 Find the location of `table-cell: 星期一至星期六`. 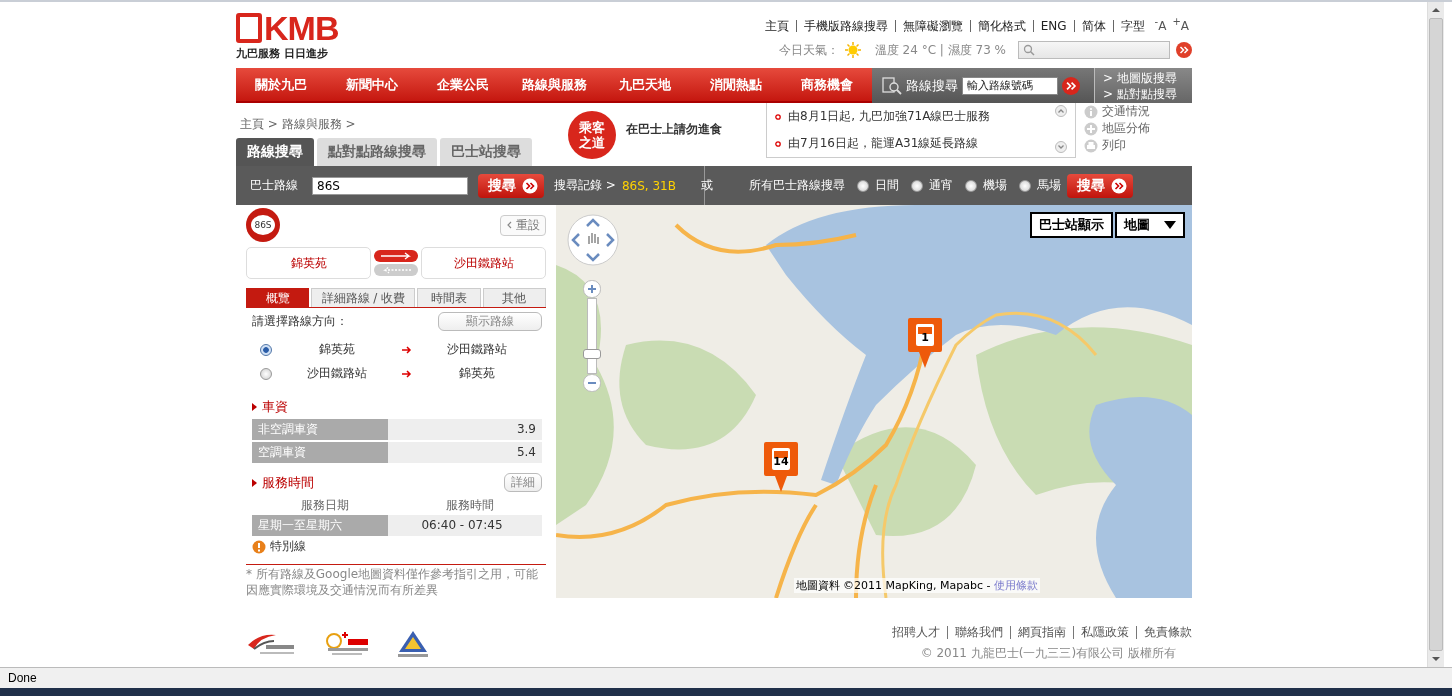

table-cell: 星期一至星期六 is located at coordinates (320, 525).